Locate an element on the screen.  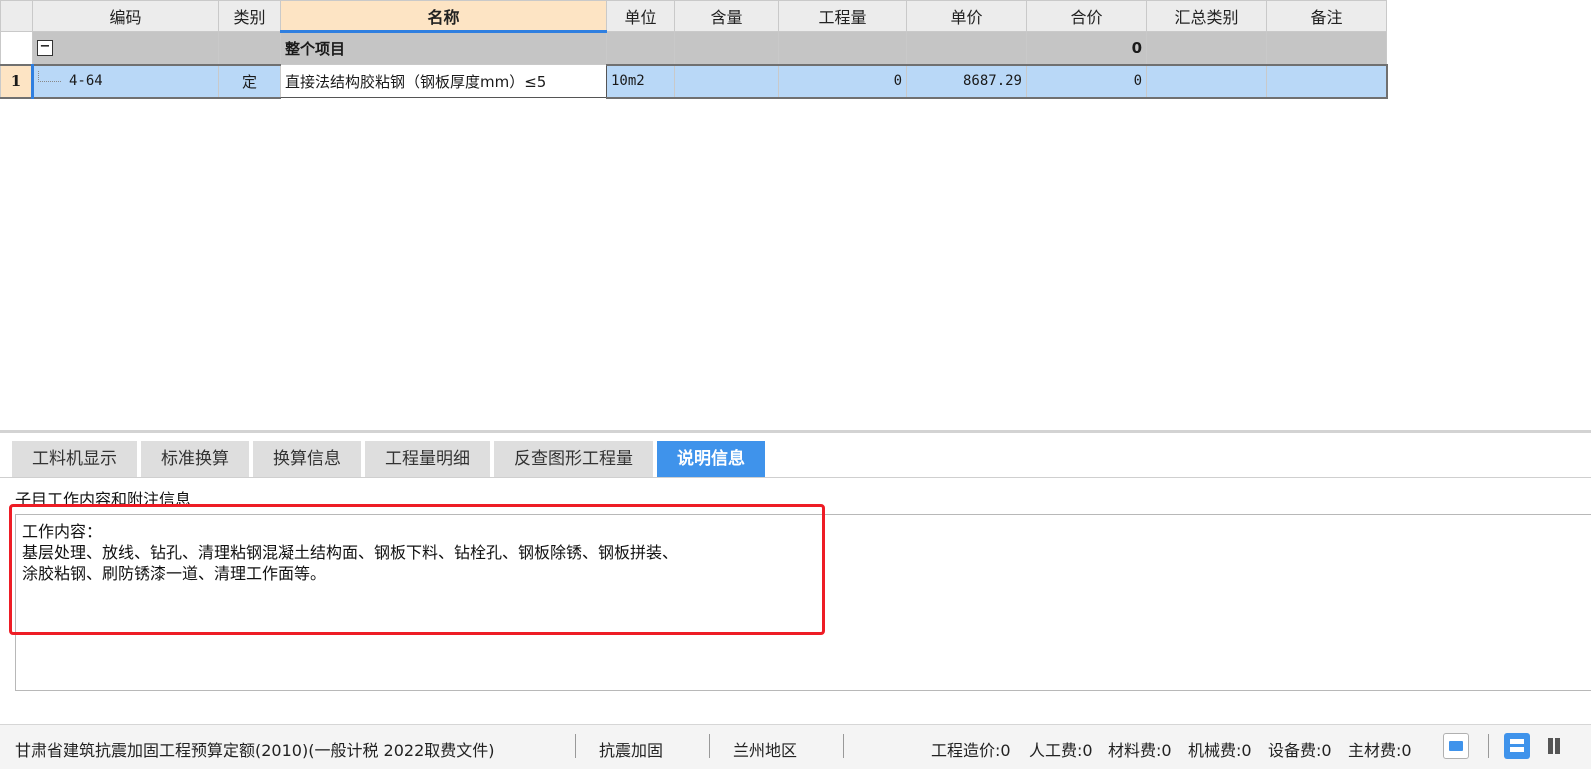
header-total-price: 合价 is located at coordinates (1086, 16).